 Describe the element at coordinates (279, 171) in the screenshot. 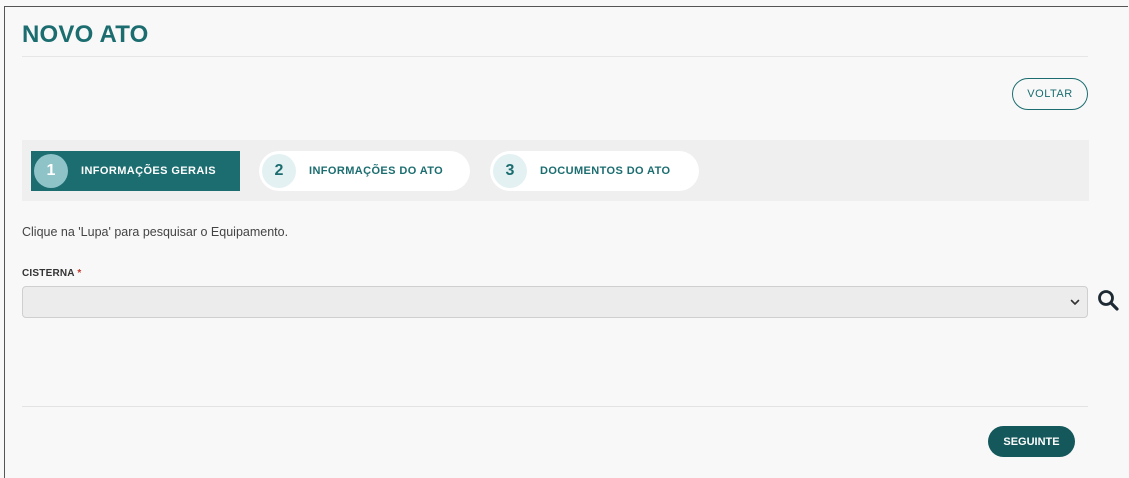

I see `step-number: 2` at that location.